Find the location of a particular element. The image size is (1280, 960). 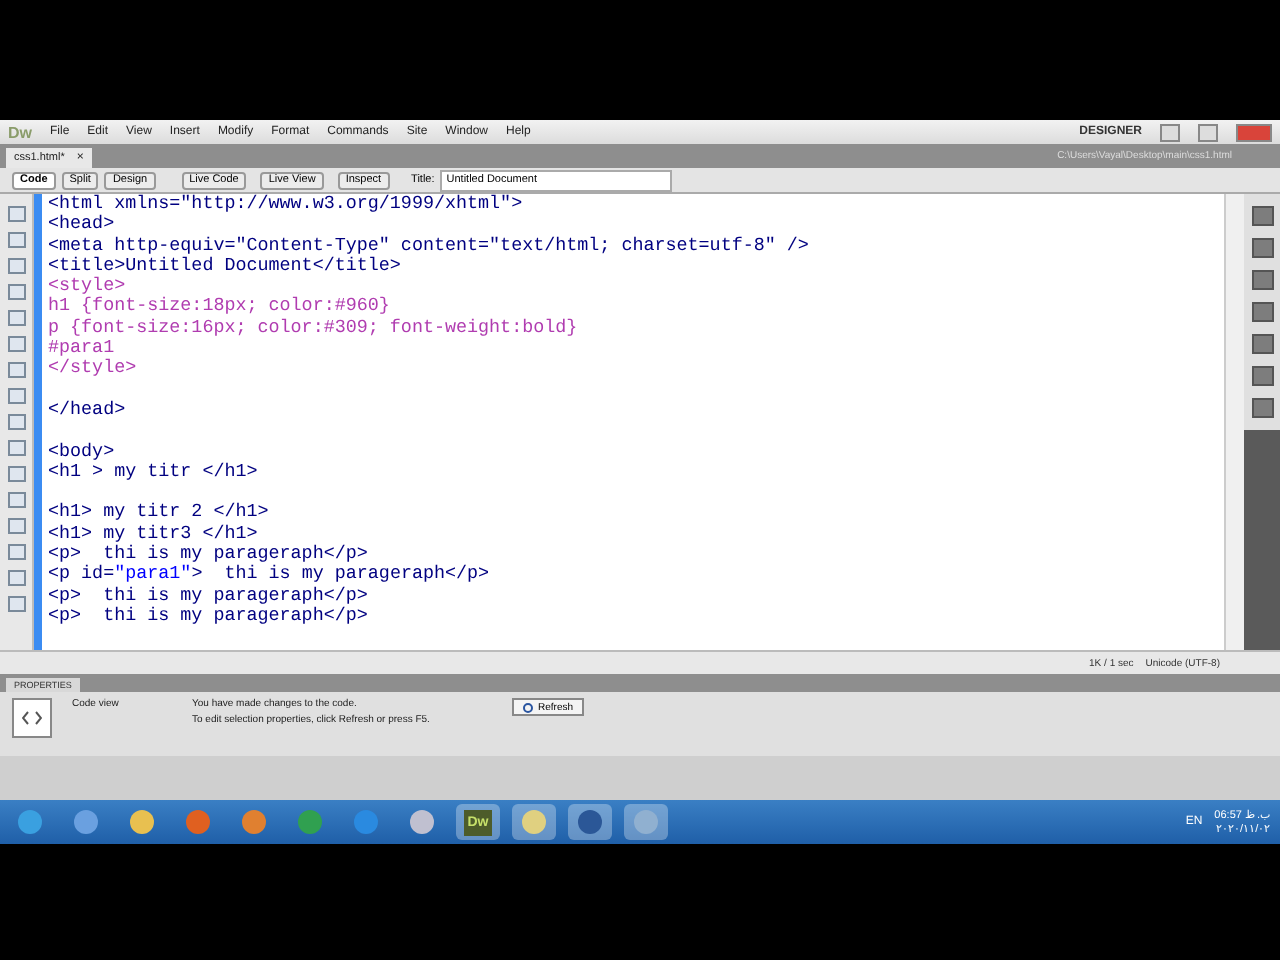

code-line: <head> is located at coordinates (81, 223).